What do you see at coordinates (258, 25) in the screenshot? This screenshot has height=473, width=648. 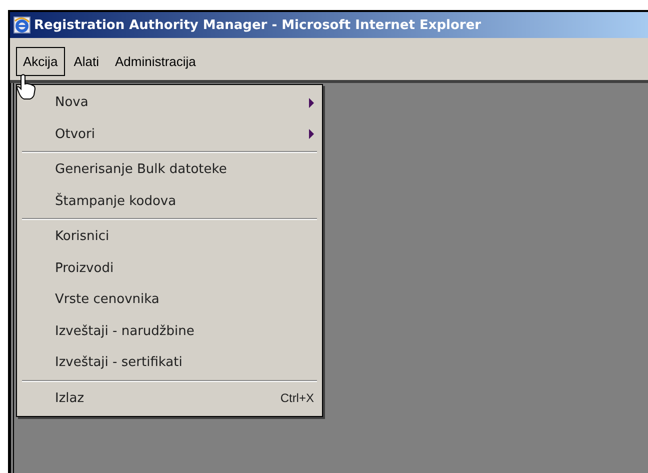 I see `window-title: Registration Authority Manager - Microsoft Internet Explorer` at bounding box center [258, 25].